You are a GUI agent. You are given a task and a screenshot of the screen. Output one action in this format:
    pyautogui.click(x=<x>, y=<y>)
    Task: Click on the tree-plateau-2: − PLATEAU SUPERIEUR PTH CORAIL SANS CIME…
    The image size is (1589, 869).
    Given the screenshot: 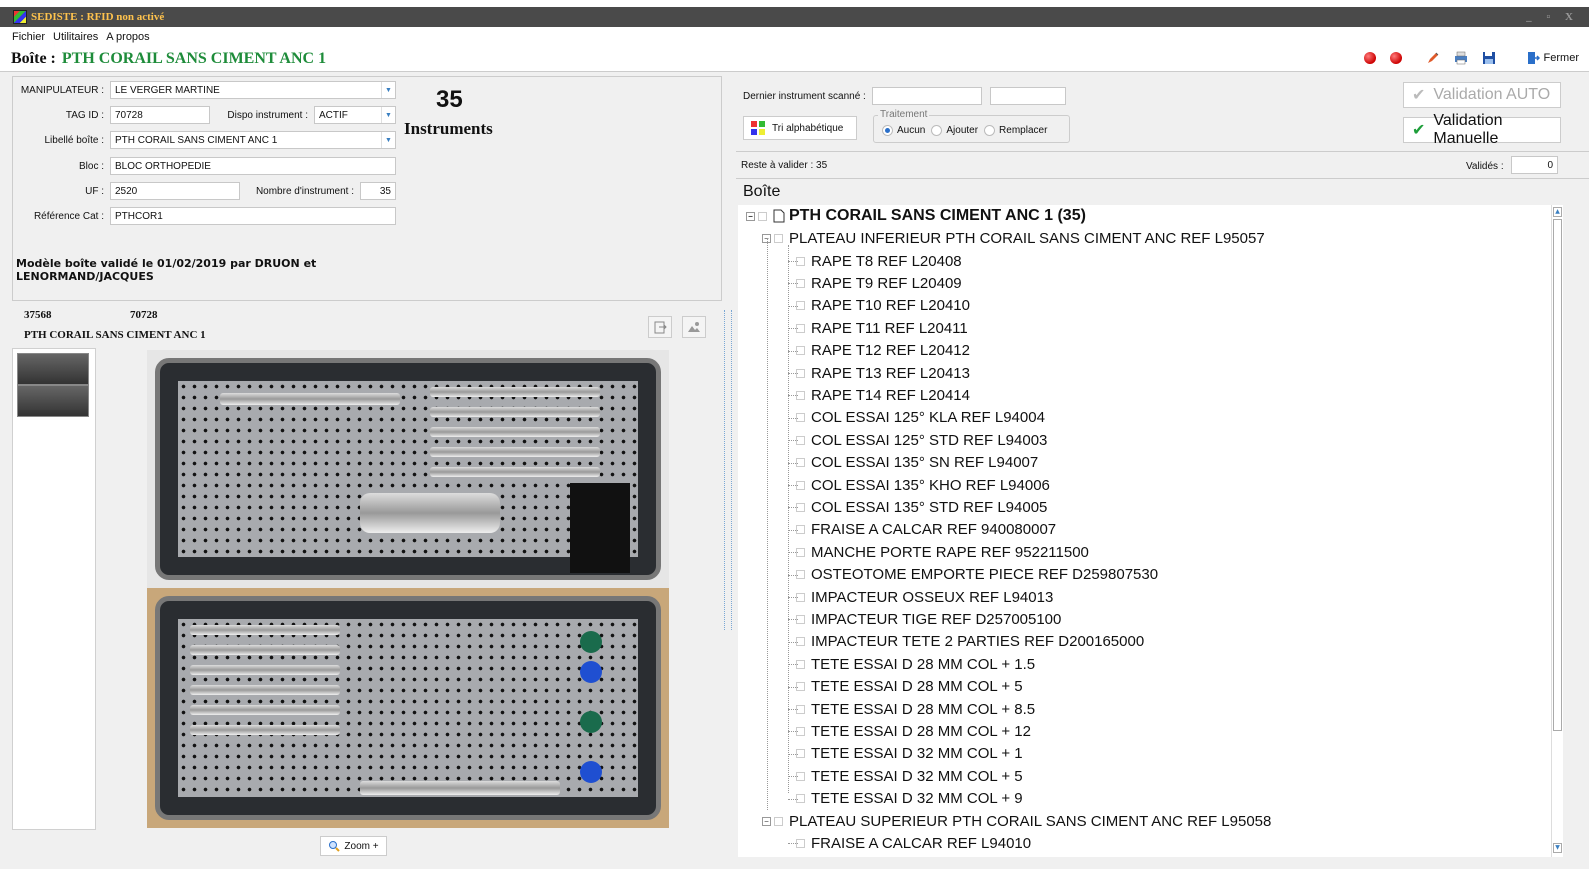 What is the action you would take?
    pyautogui.click(x=1016, y=821)
    